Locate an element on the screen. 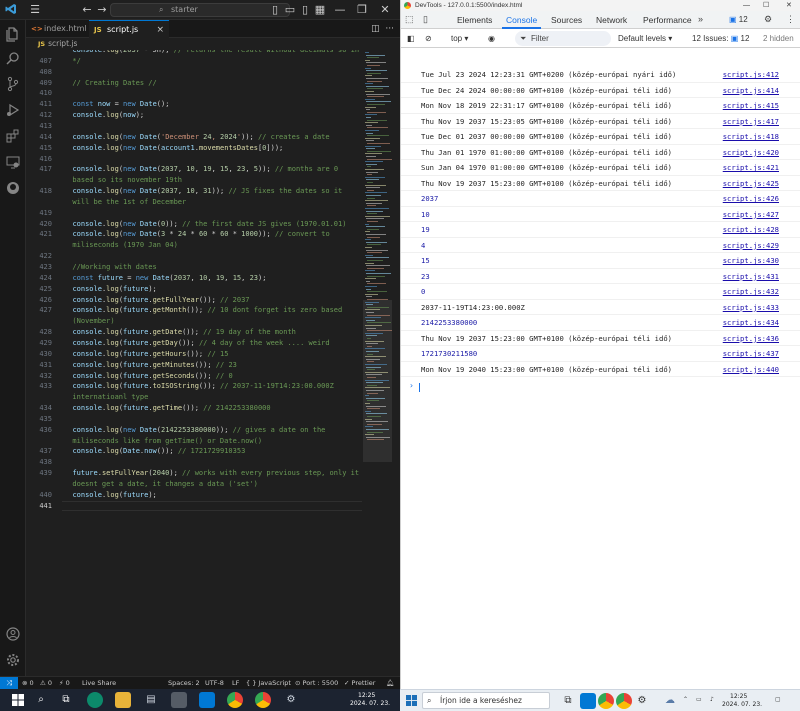 The height and width of the screenshot is (711, 800). breadcrumb-file: script.js is located at coordinates (62, 43).